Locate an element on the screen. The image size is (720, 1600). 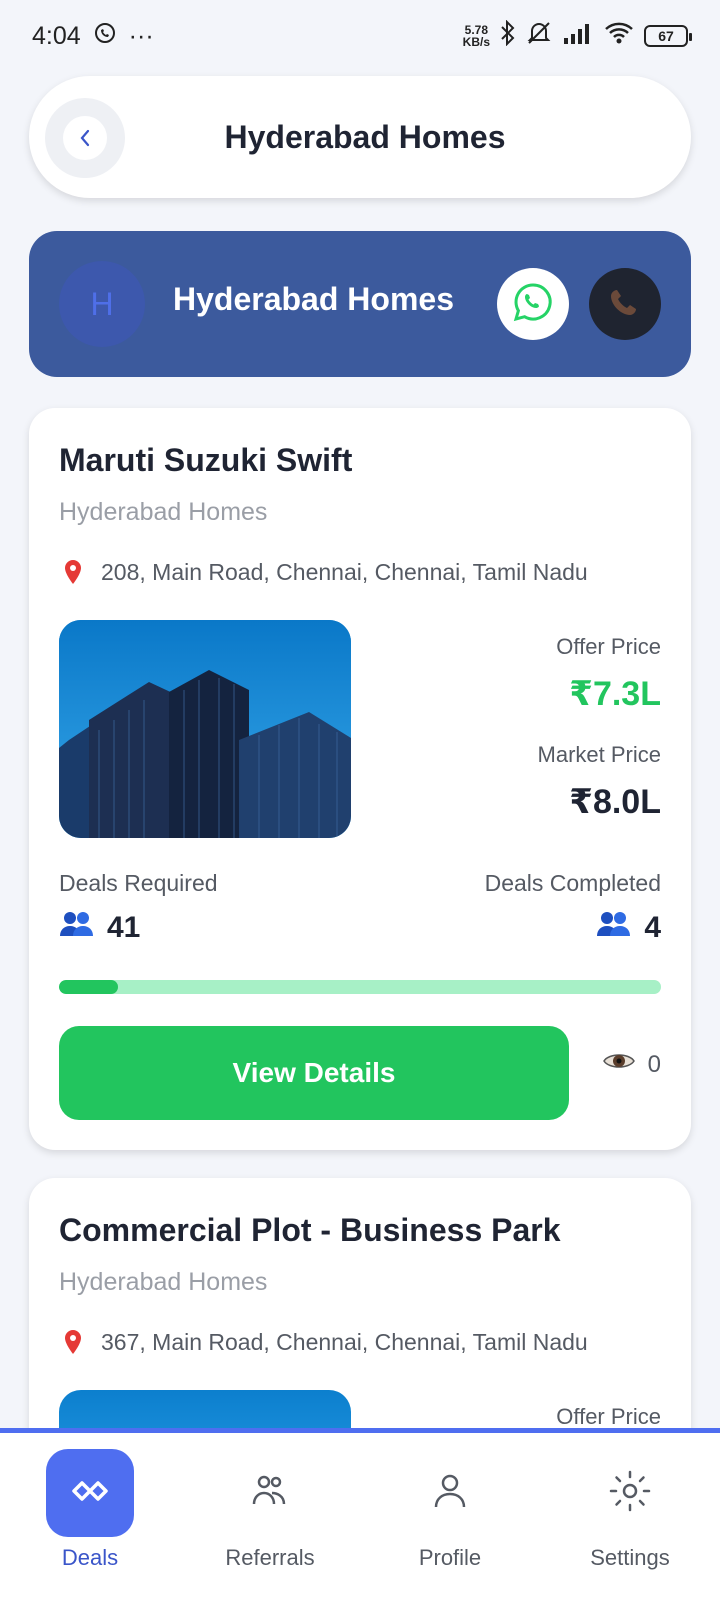
nav-label: Deals is located at coordinates (90, 1557).